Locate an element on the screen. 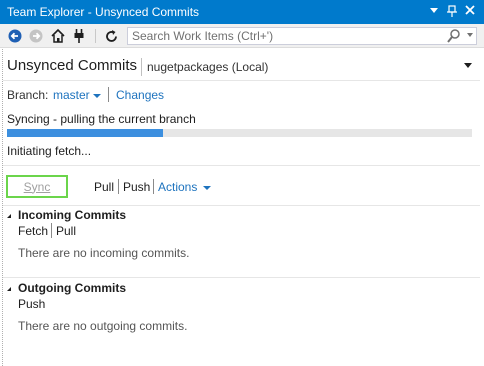 This screenshot has height=366, width=484. repository-name: nugetpackages (Local) is located at coordinates (208, 67).